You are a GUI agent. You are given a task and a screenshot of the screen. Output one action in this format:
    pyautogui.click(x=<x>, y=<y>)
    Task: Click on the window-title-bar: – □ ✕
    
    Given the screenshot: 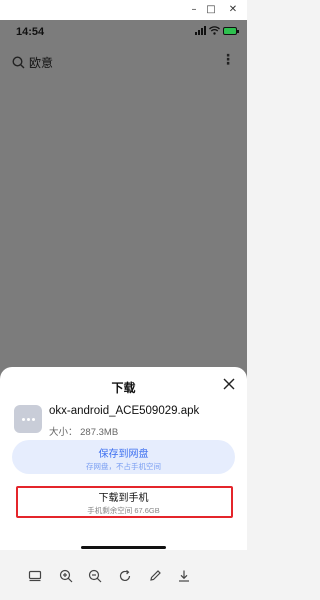 What is the action you would take?
    pyautogui.click(x=123, y=10)
    